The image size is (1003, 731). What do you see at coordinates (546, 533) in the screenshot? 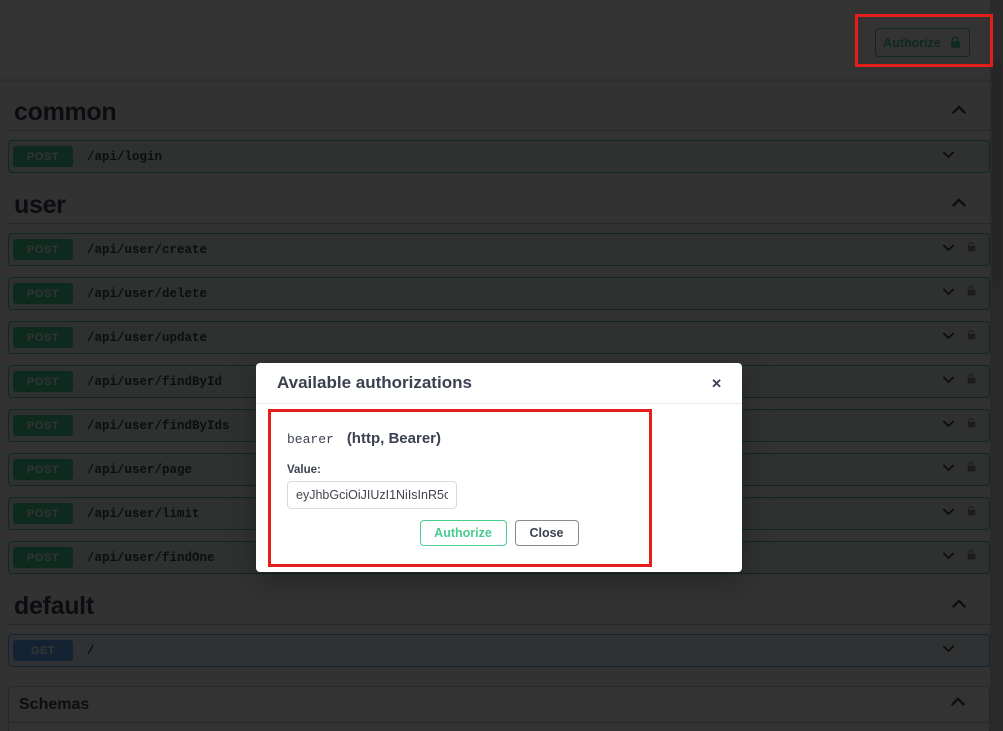
I see `modal-close-button: Close` at bounding box center [546, 533].